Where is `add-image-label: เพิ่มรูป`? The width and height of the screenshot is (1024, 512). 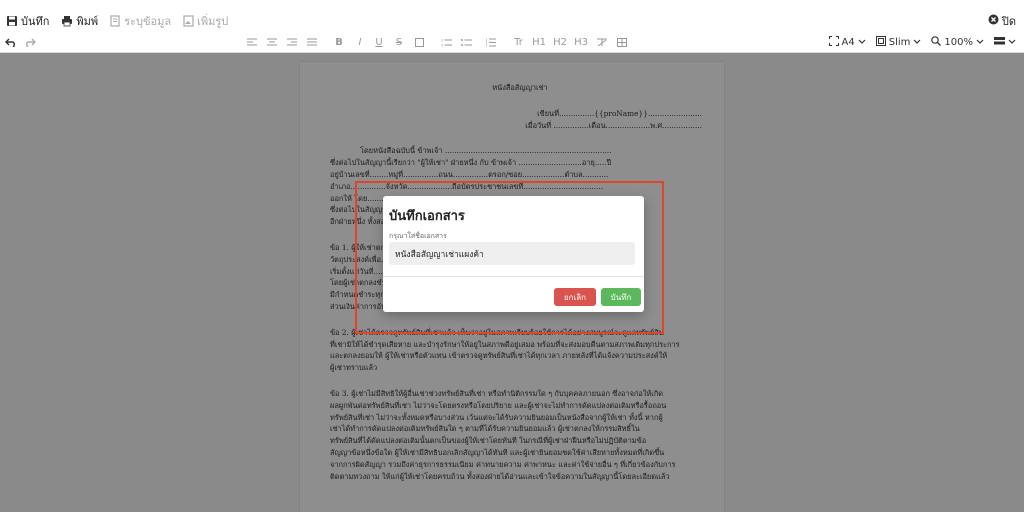 add-image-label: เพิ่มรูป is located at coordinates (213, 21).